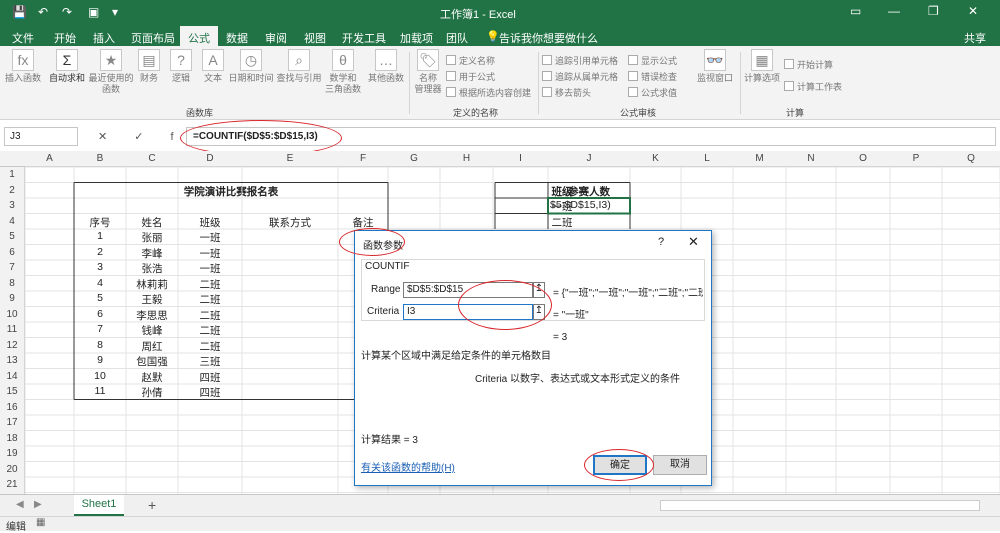  I want to click on row-header-15: 15, so click(12, 391).